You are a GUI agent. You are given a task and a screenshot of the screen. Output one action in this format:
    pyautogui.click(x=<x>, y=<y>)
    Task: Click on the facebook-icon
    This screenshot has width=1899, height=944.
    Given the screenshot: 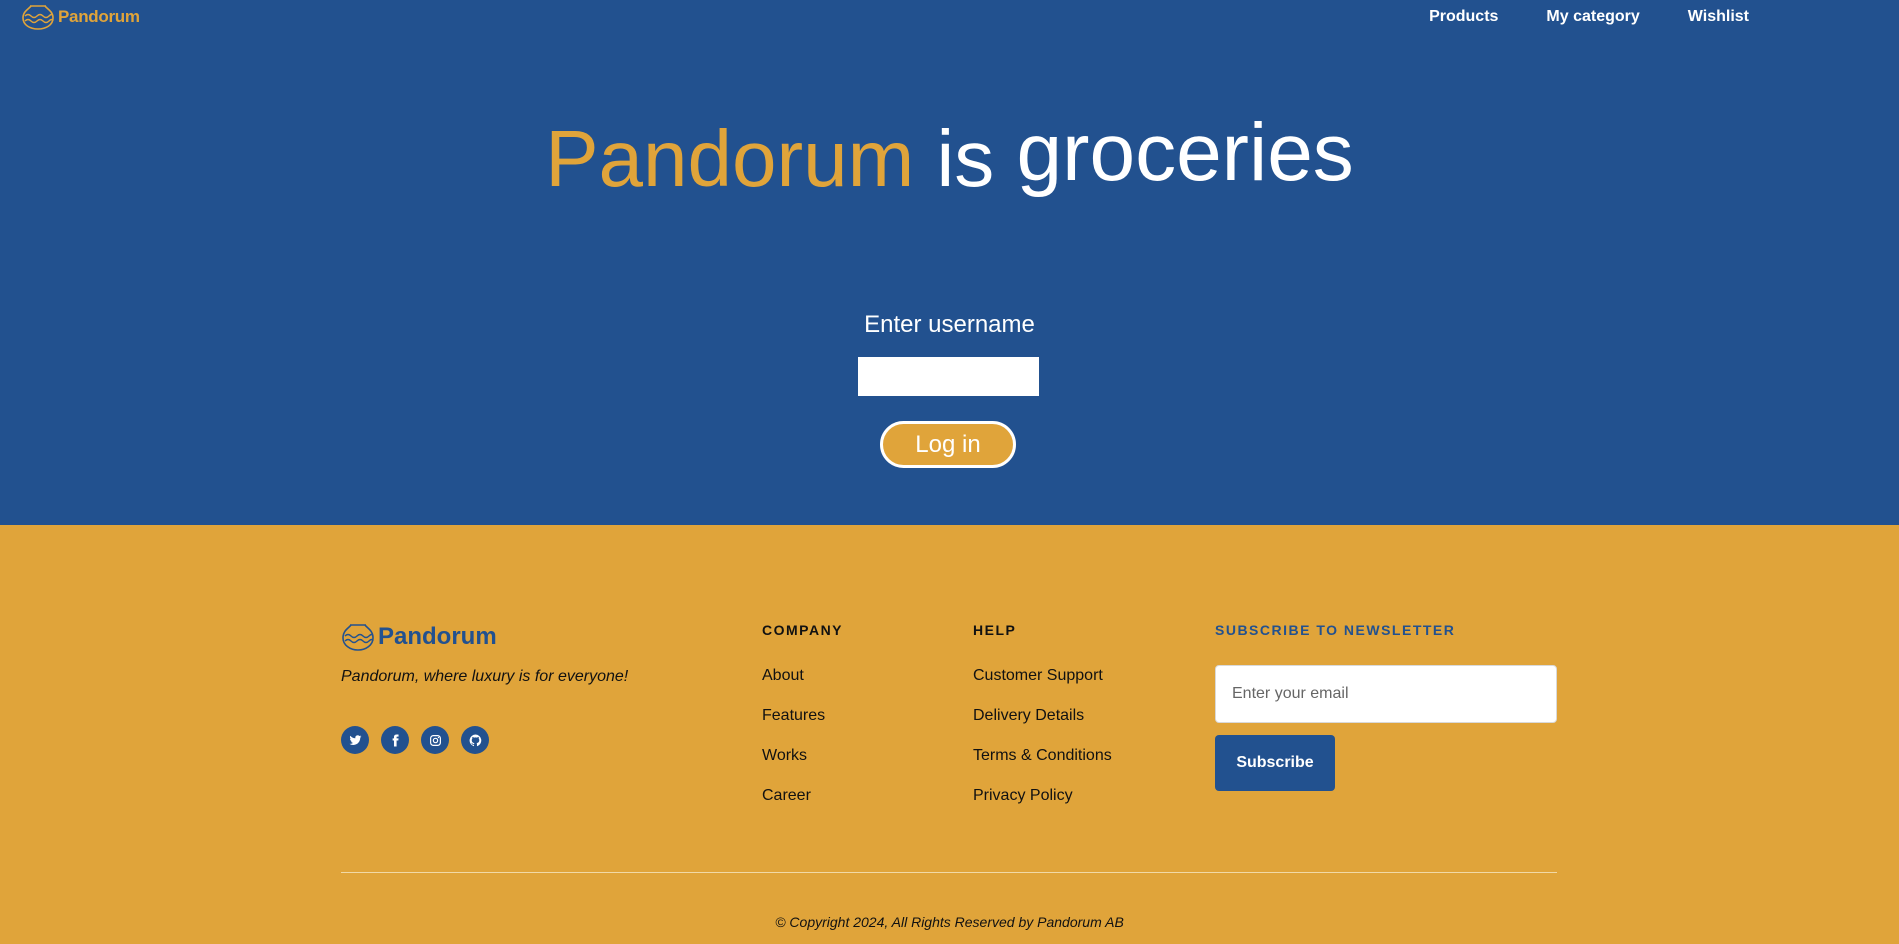 What is the action you would take?
    pyautogui.click(x=395, y=740)
    